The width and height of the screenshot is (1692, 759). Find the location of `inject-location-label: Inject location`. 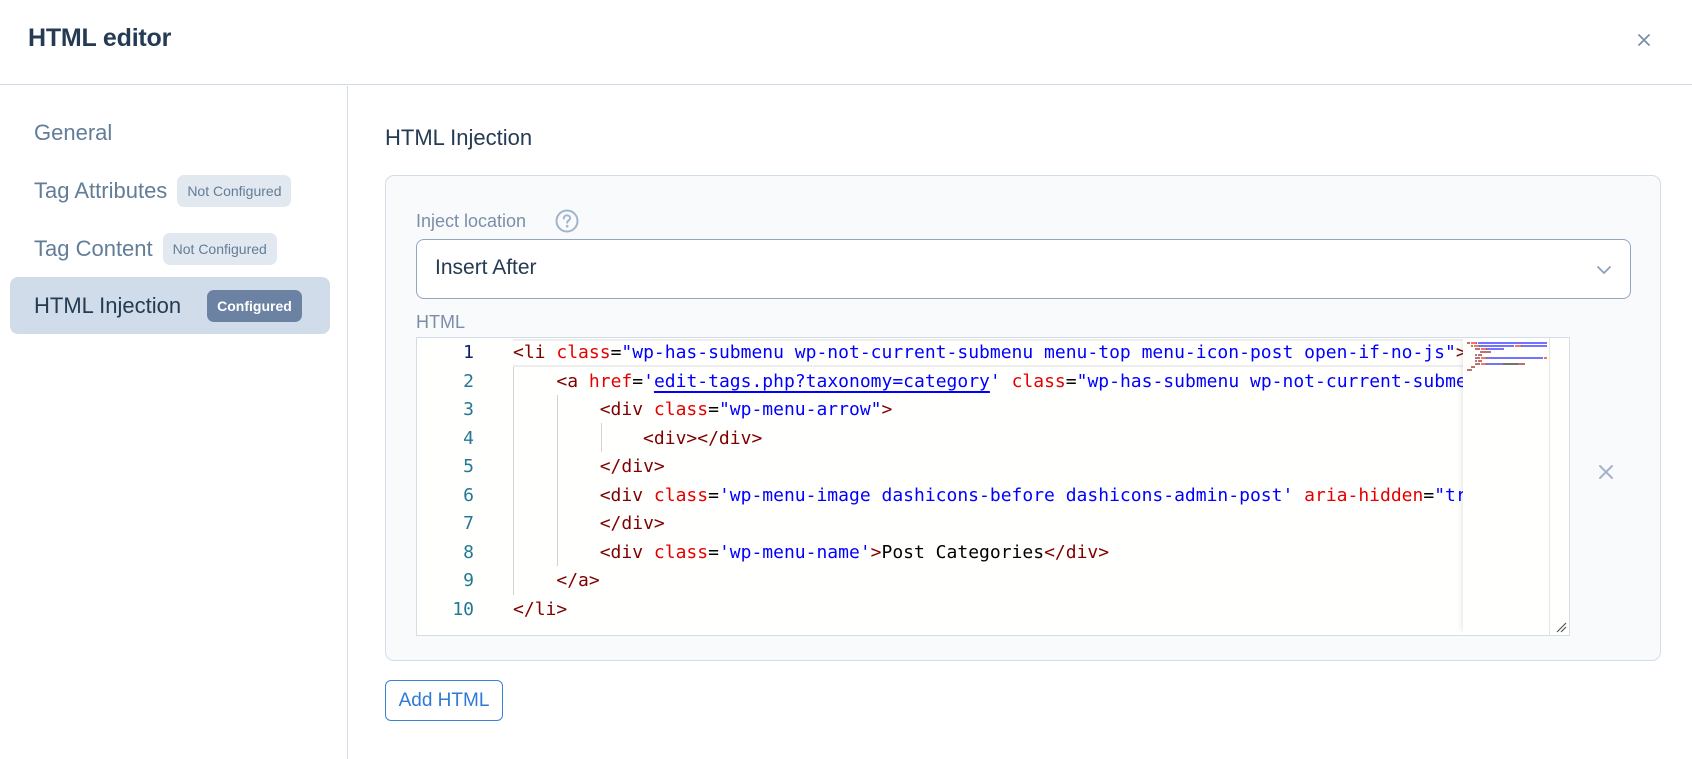

inject-location-label: Inject location is located at coordinates (471, 221).